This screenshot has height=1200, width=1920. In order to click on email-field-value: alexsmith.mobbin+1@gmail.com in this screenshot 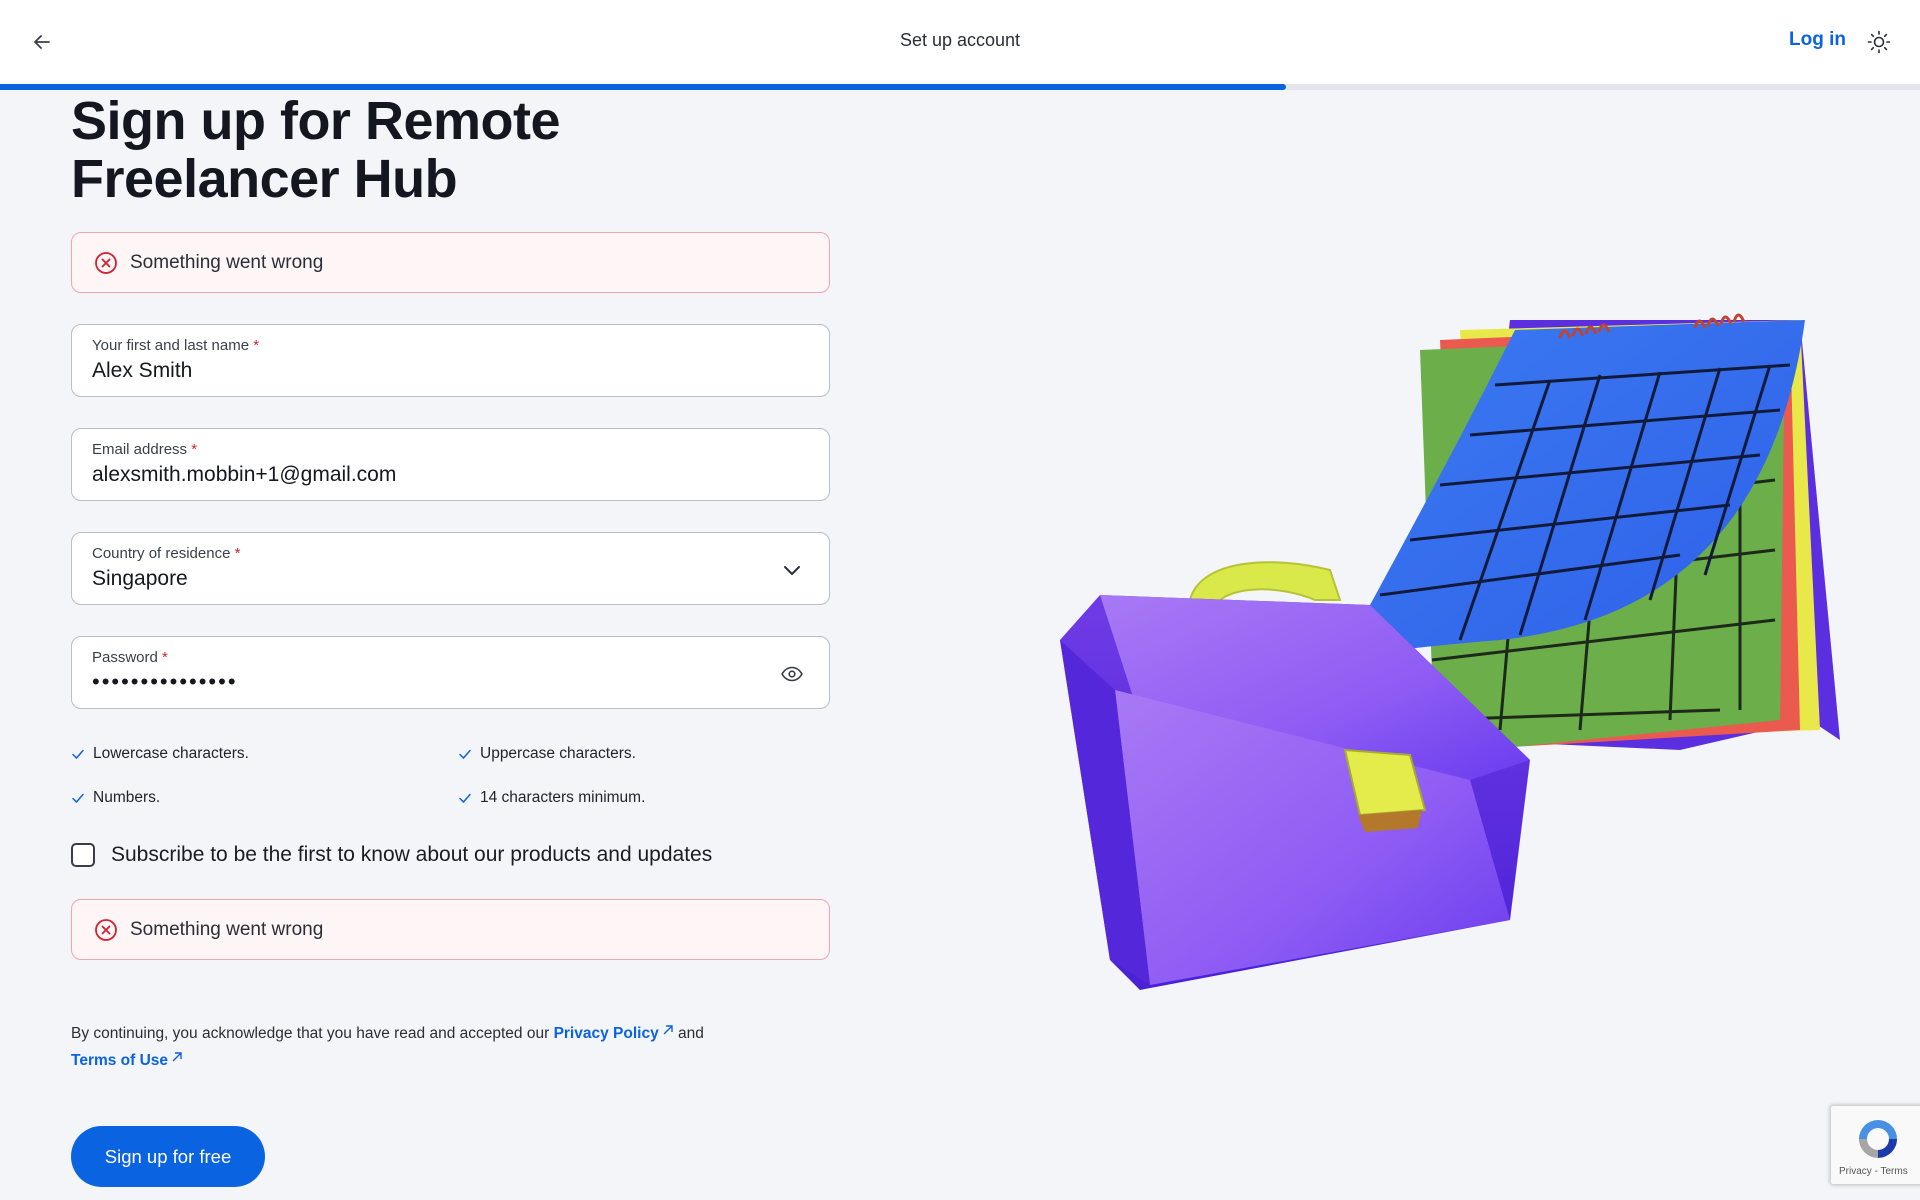, I will do `click(244, 474)`.